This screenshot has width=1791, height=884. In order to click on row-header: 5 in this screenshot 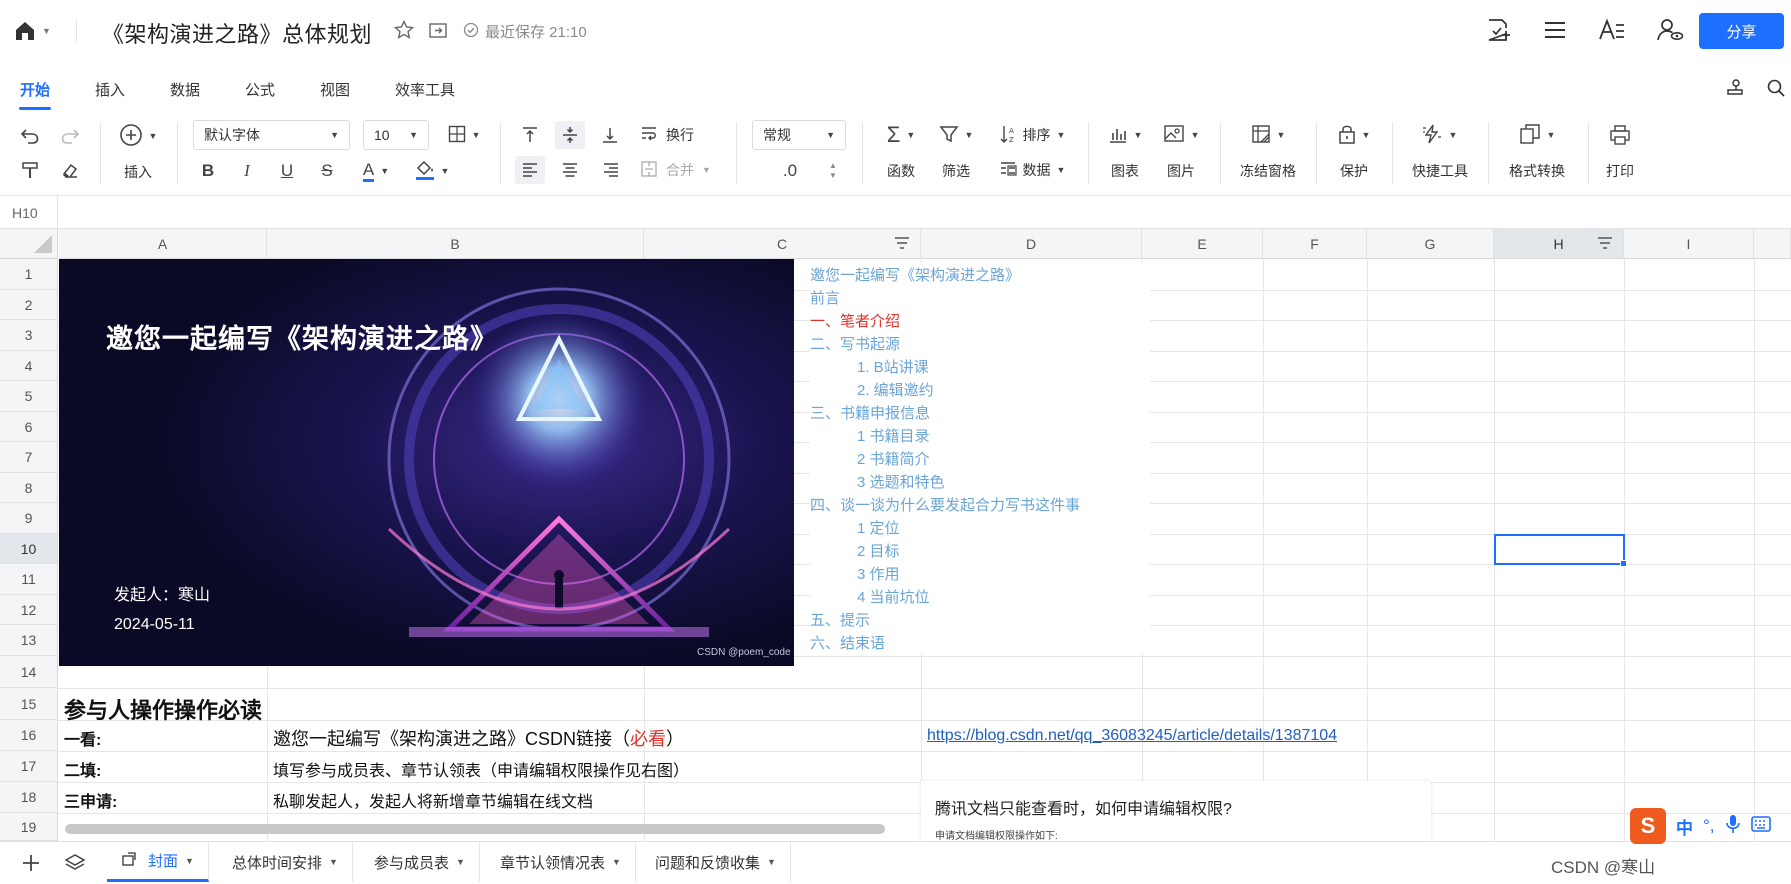, I will do `click(29, 396)`.